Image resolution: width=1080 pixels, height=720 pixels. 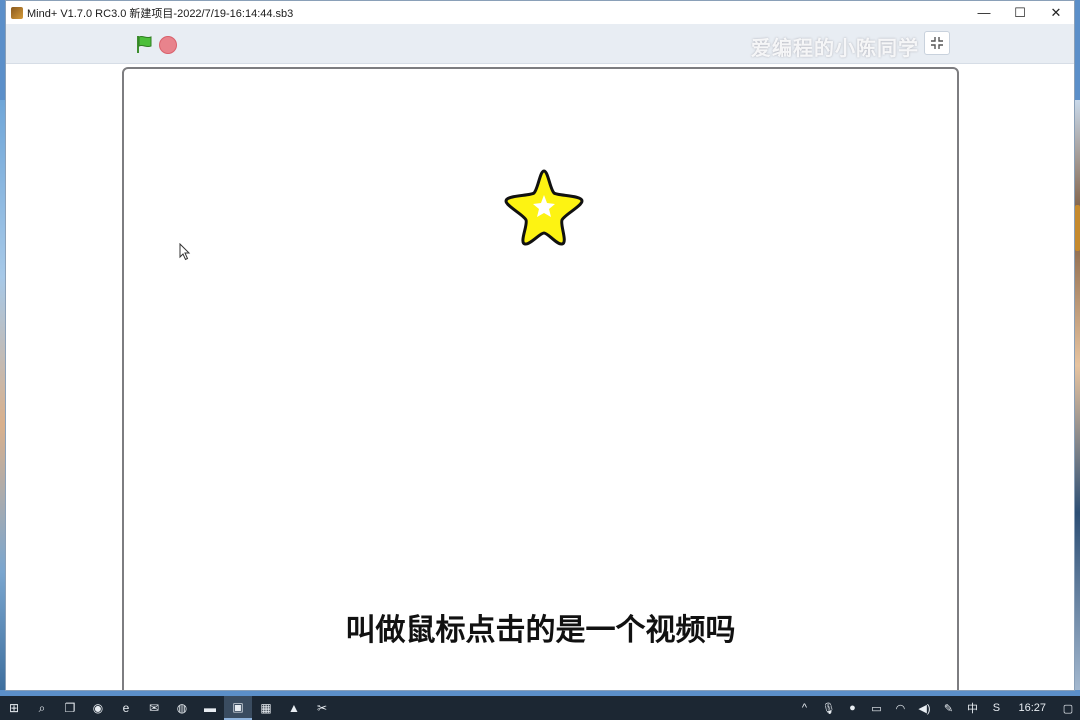 What do you see at coordinates (876, 708) in the screenshot?
I see `battery-icon: ▭` at bounding box center [876, 708].